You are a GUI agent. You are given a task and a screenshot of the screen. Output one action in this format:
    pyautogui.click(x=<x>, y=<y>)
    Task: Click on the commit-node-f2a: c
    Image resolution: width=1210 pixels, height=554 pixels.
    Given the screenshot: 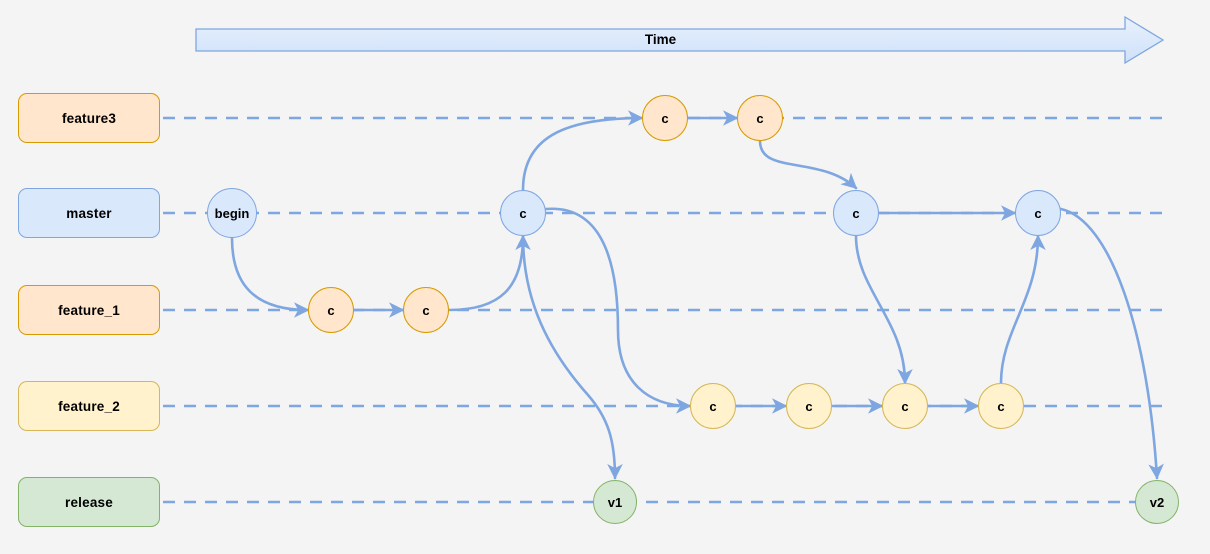 What is the action you would take?
    pyautogui.click(x=713, y=406)
    